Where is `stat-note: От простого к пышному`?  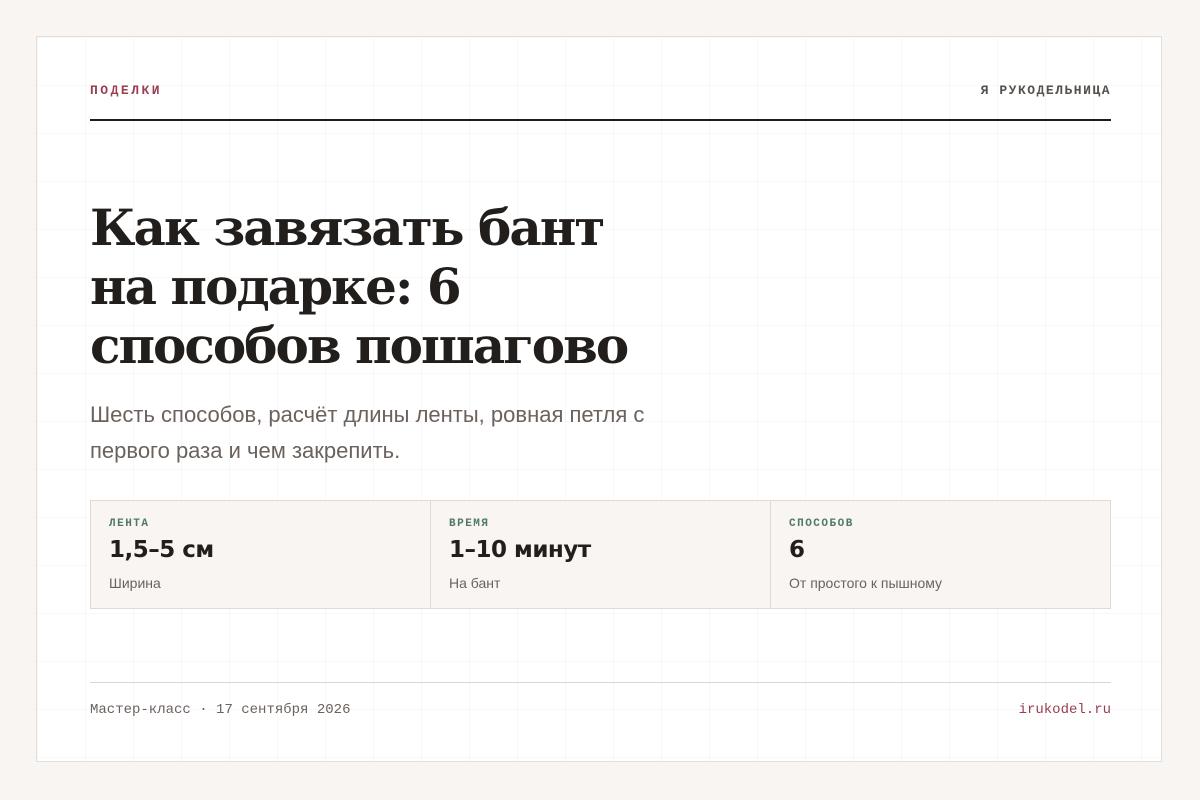 stat-note: От простого к пышному is located at coordinates (866, 583).